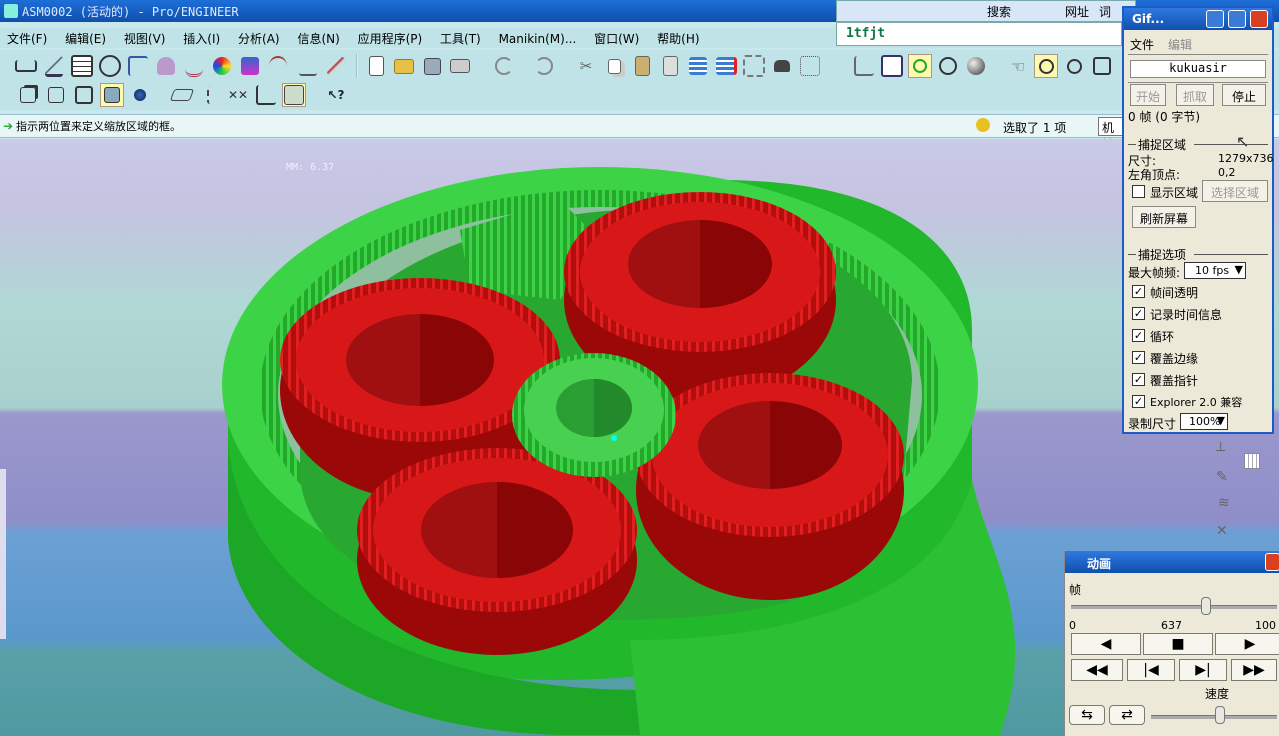  What do you see at coordinates (336, 95) in the screenshot?
I see `context-help-icon: ↖?` at bounding box center [336, 95].